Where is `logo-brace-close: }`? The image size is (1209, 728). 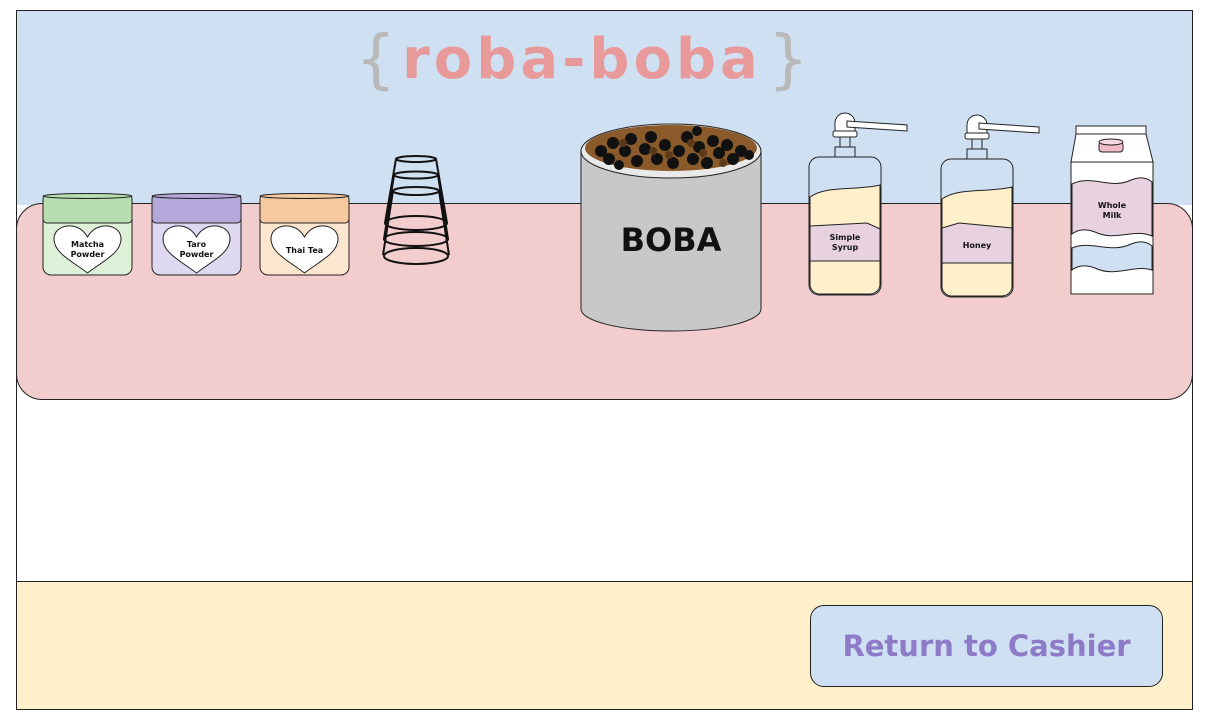
logo-brace-close: } is located at coordinates (788, 60).